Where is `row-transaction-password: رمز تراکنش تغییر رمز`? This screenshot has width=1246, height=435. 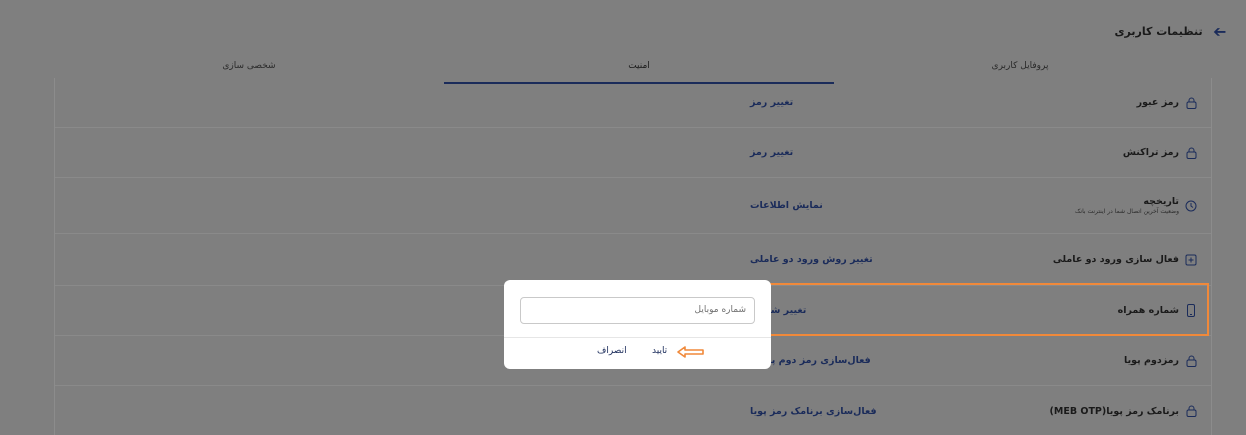 row-transaction-password: رمز تراکنش تغییر رمز is located at coordinates (633, 153).